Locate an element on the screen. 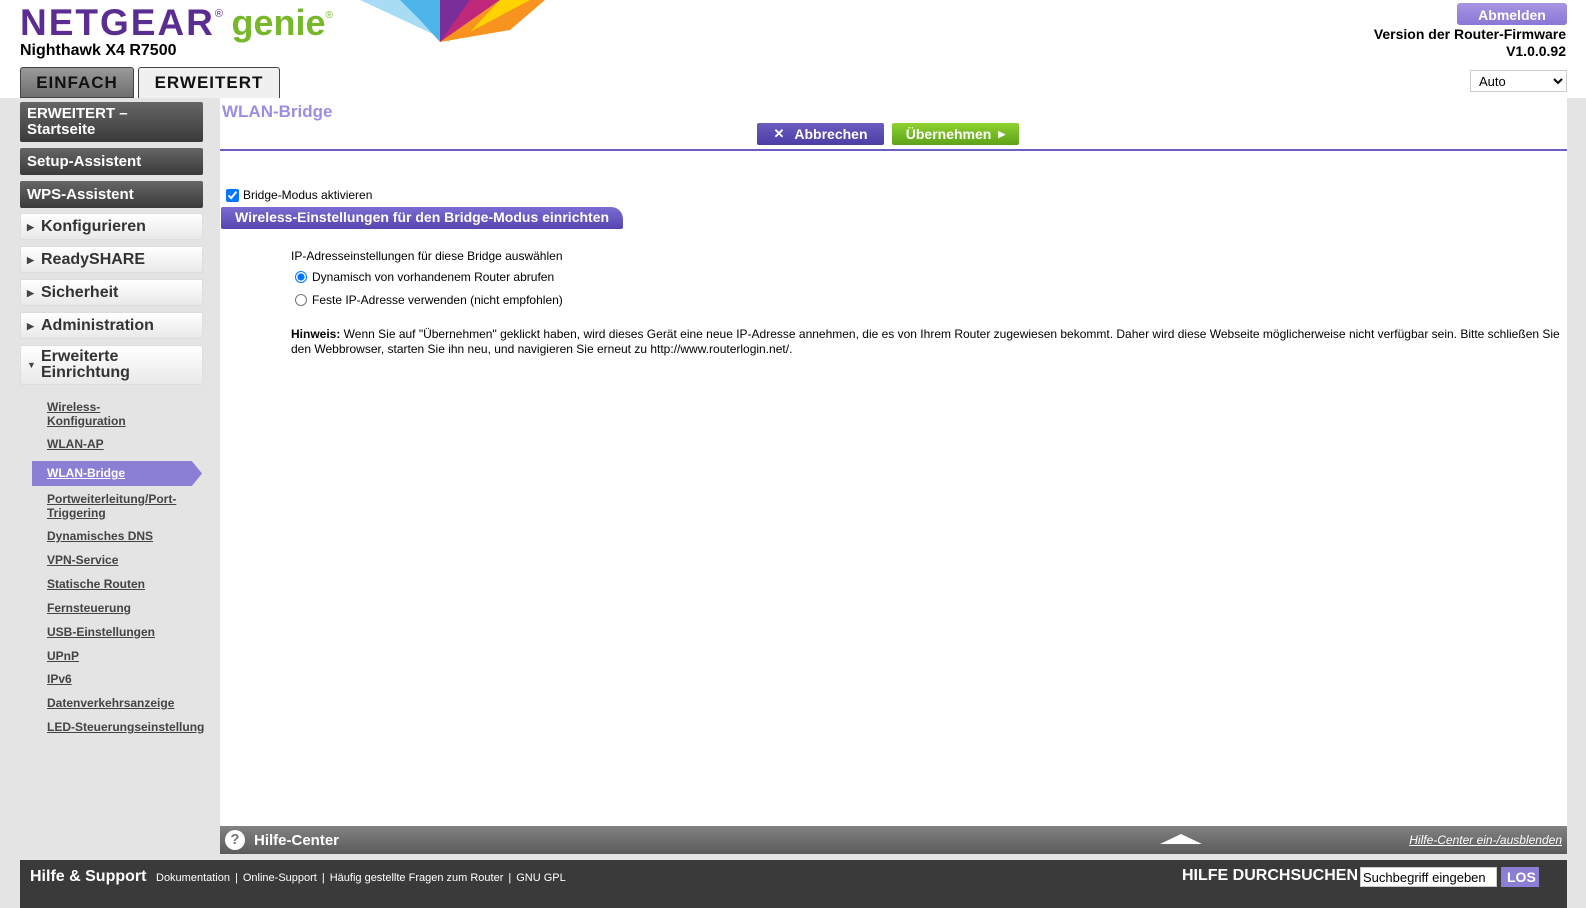 The image size is (1586, 908). tab-einfach-label: EINFACH is located at coordinates (77, 82).